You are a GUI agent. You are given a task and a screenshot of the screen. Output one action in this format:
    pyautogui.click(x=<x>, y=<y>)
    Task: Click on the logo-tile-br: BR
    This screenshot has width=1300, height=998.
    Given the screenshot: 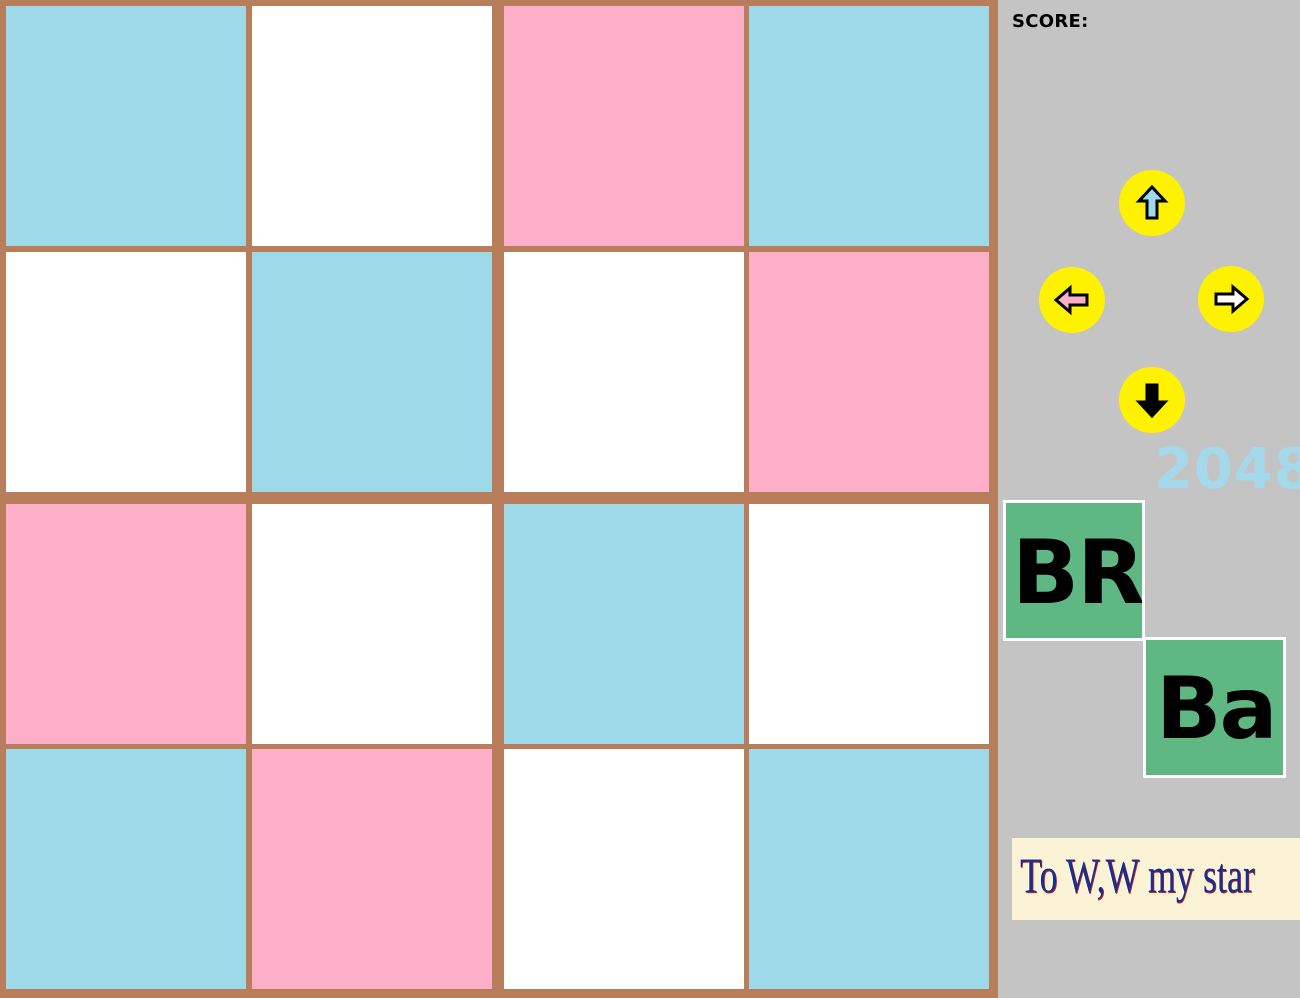 What is the action you would take?
    pyautogui.click(x=1074, y=570)
    